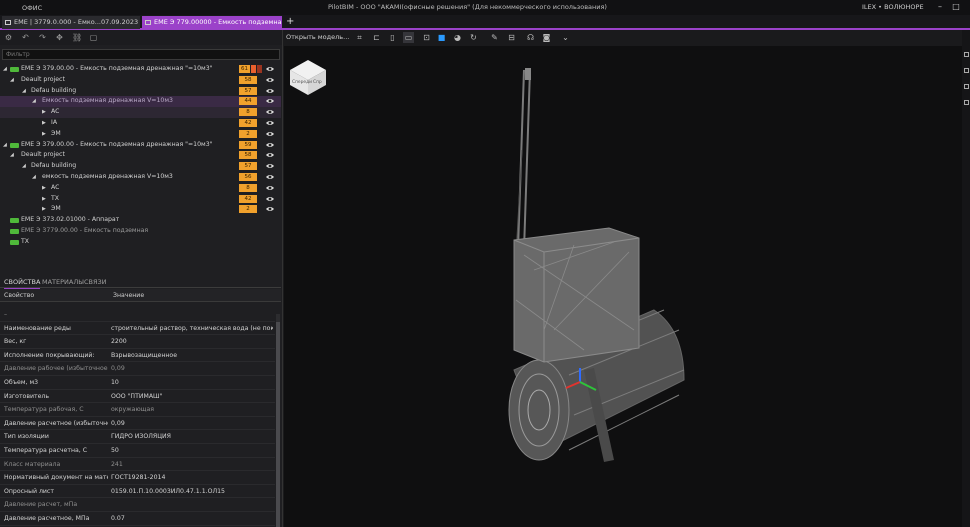  Describe the element at coordinates (137, 315) in the screenshot. I see `property-row: –` at that location.